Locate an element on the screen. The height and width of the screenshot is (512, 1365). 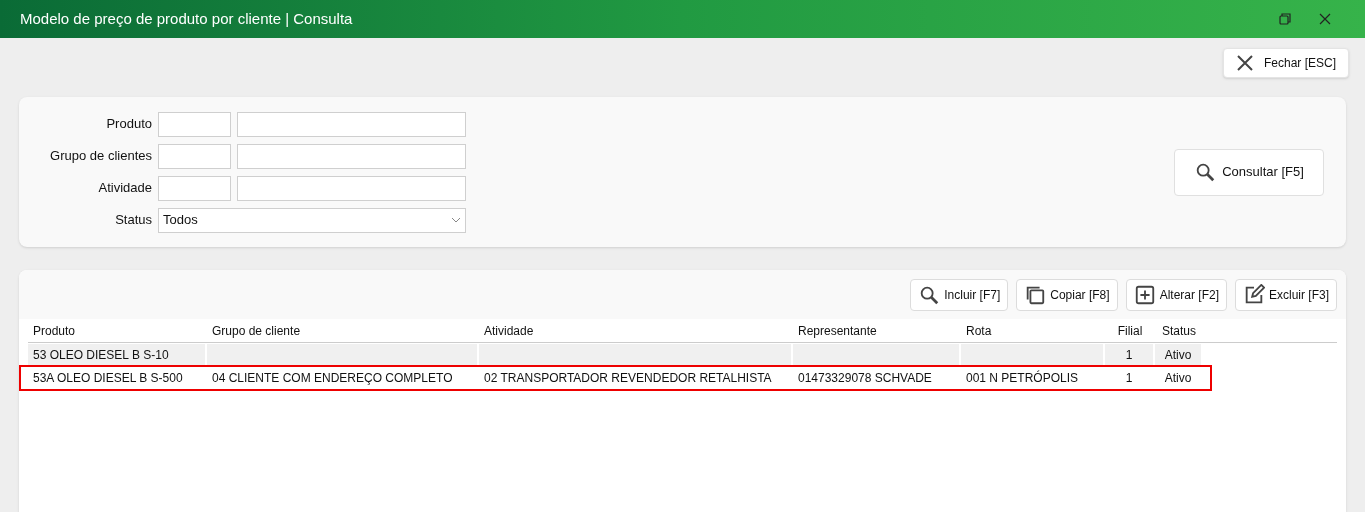
toolbar-button: Alterar [F2] is located at coordinates (1176, 294).